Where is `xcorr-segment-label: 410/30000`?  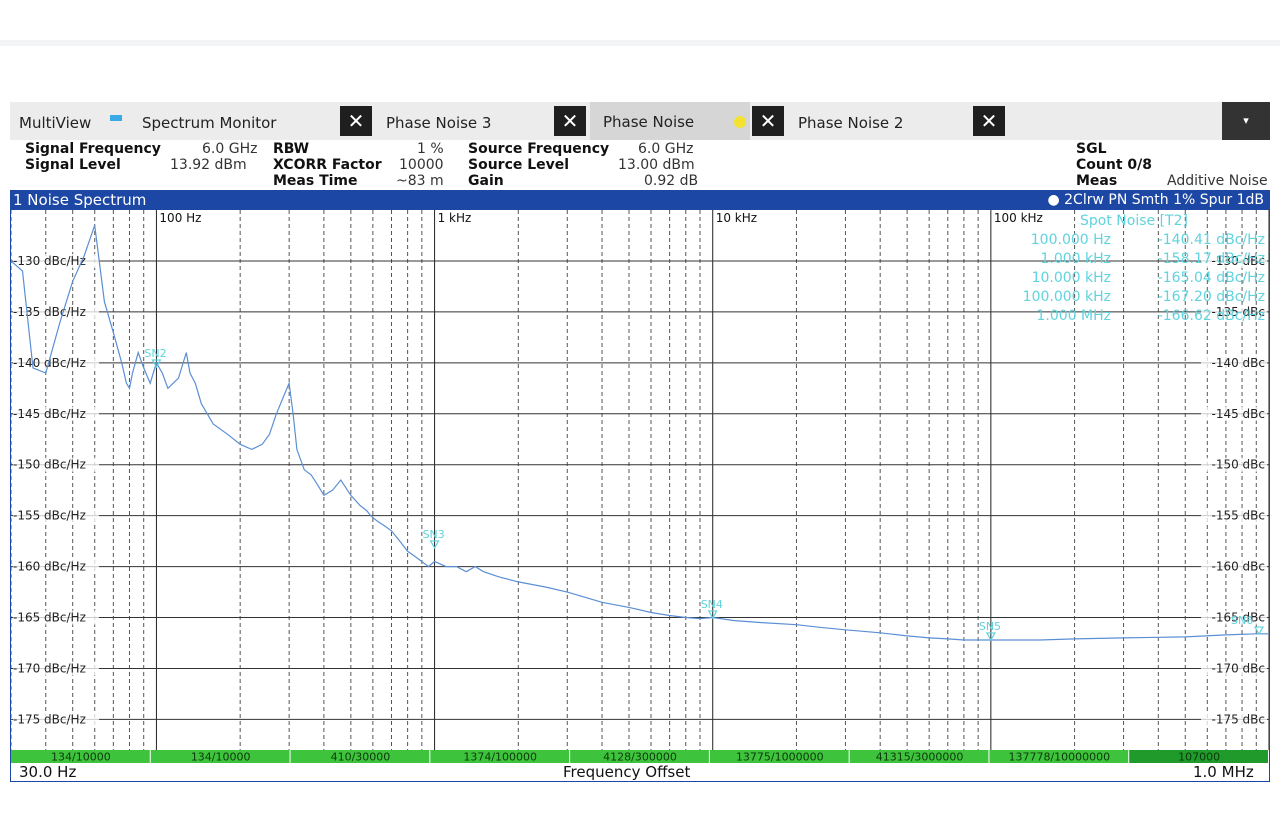 xcorr-segment-label: 410/30000 is located at coordinates (361, 757).